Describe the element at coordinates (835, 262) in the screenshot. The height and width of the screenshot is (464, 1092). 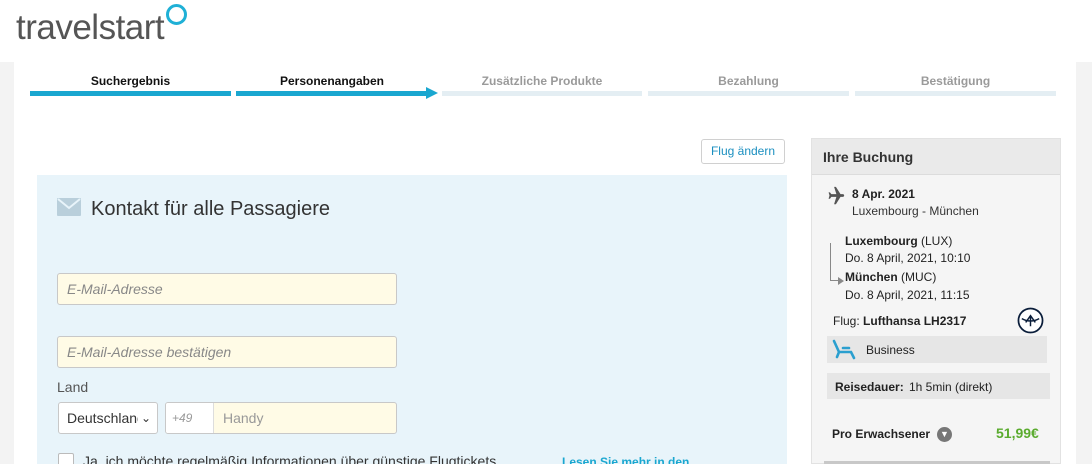
I see `route-connector` at that location.